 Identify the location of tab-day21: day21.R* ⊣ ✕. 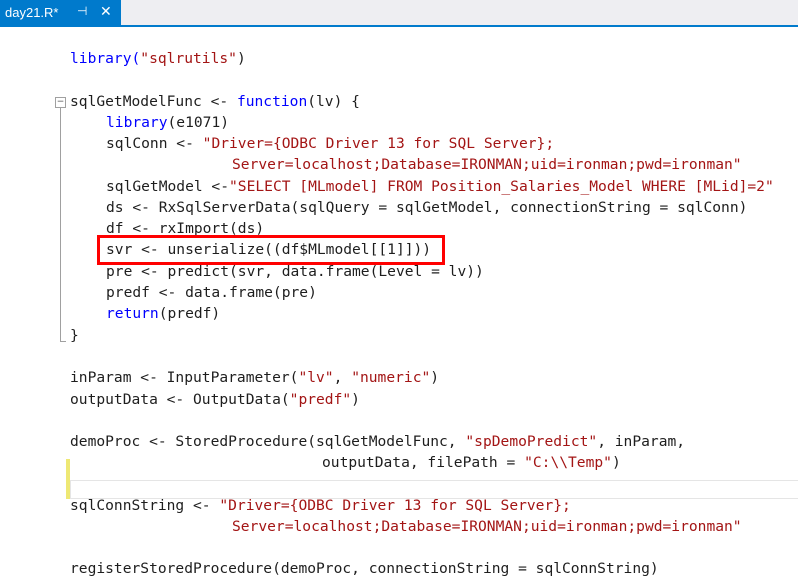
(60, 13).